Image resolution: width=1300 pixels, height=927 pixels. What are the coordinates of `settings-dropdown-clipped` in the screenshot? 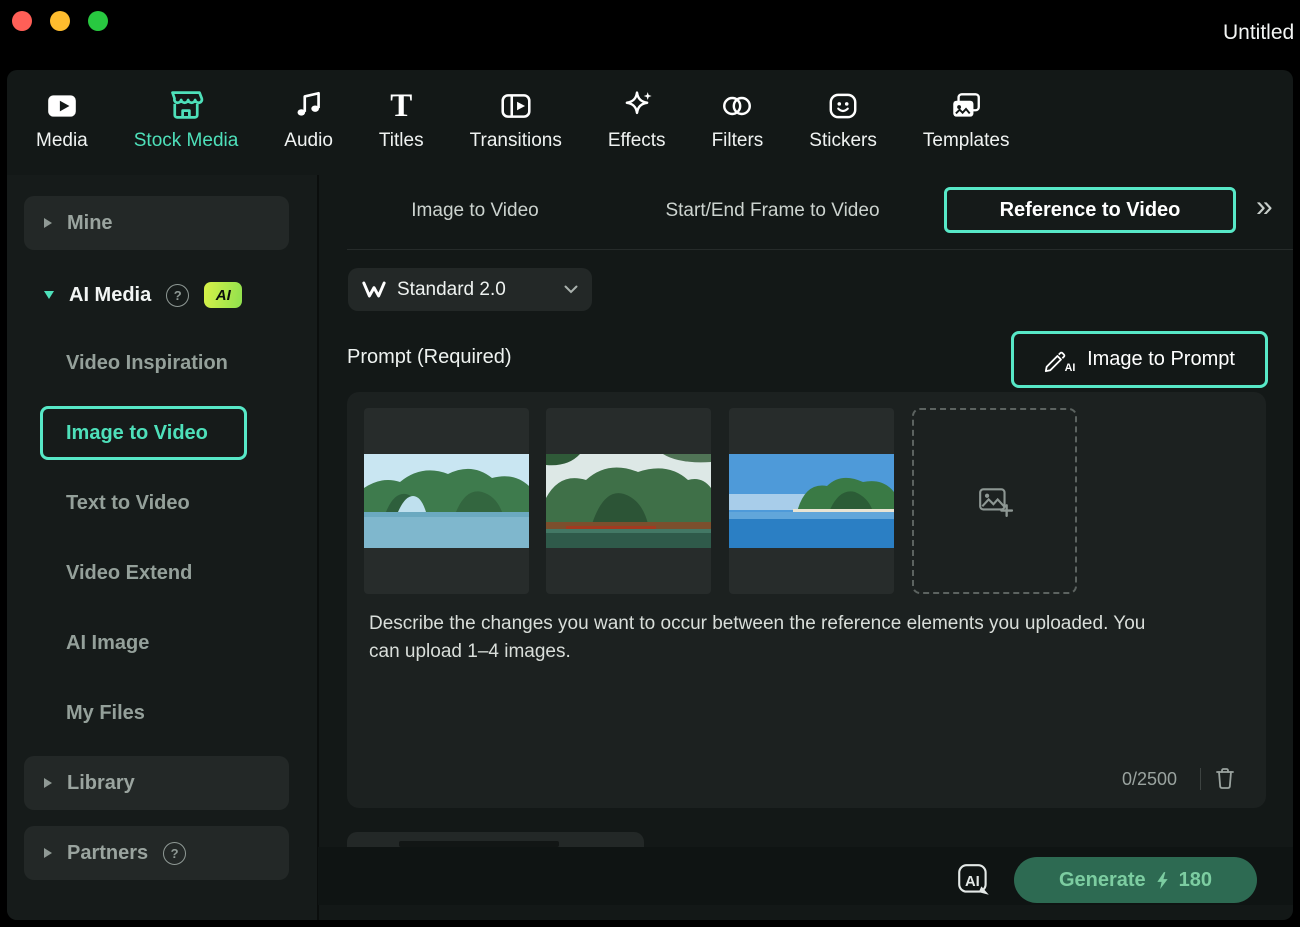 It's located at (495, 839).